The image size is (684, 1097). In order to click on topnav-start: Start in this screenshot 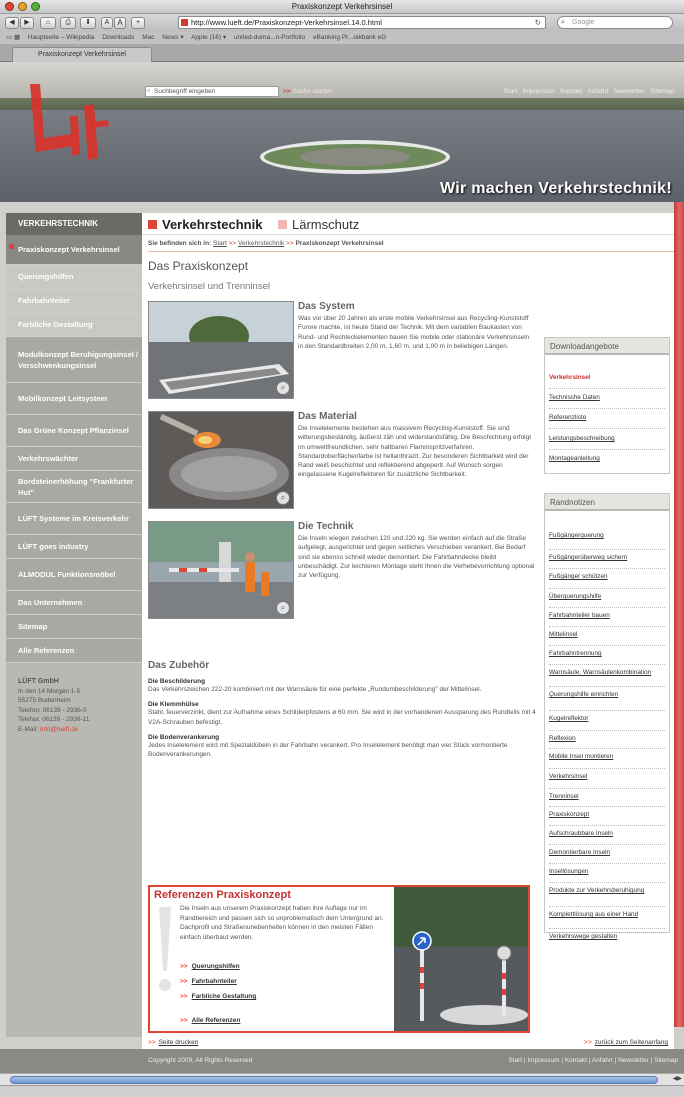, I will do `click(510, 91)`.